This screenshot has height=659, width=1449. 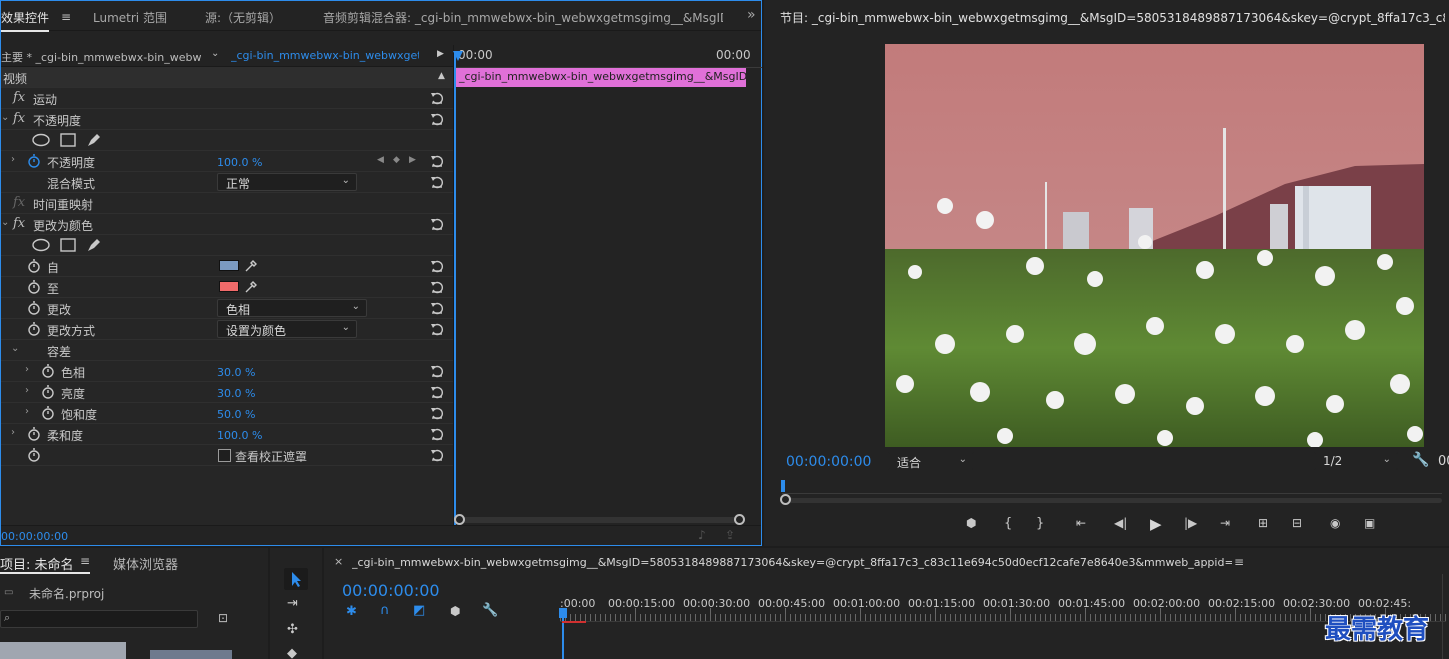 I want to click on work-area-bar, so click(x=574, y=622).